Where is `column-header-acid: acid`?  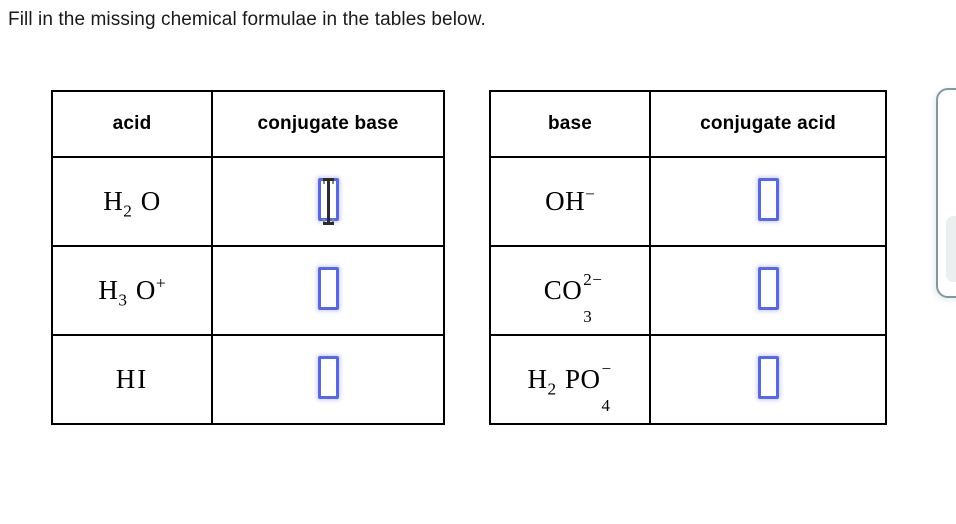
column-header-acid: acid is located at coordinates (132, 124).